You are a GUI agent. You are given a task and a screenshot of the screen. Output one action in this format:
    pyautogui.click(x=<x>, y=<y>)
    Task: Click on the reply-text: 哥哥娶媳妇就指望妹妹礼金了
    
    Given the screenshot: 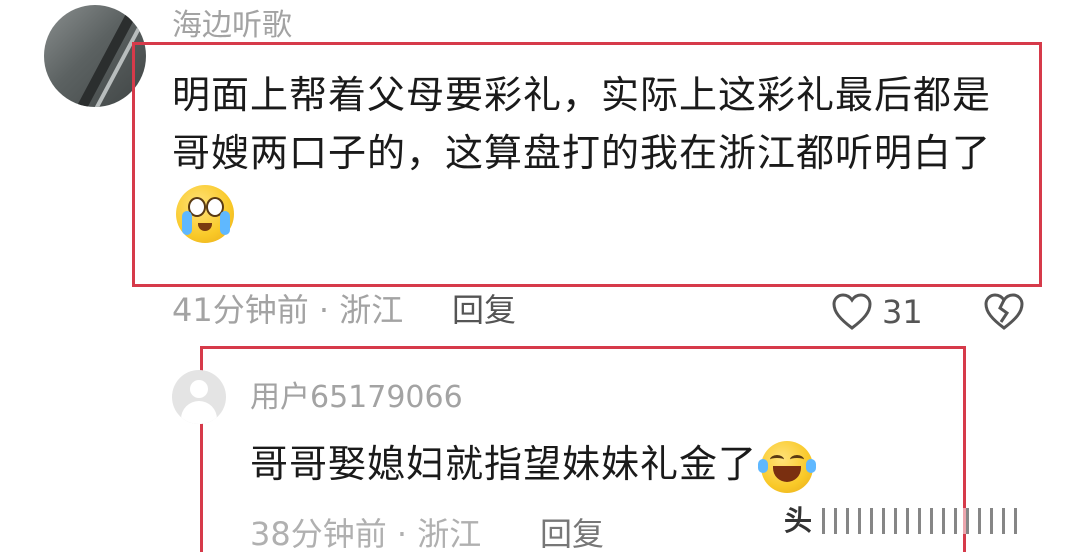 What is the action you would take?
    pyautogui.click(x=533, y=464)
    